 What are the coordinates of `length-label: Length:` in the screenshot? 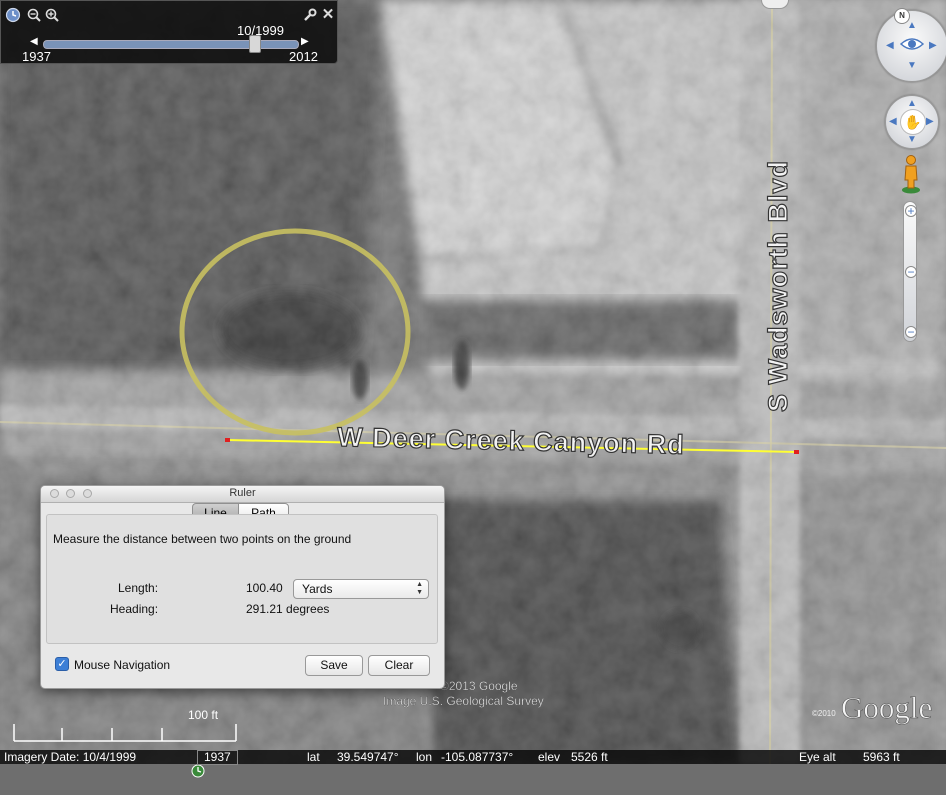 It's located at (138, 588).